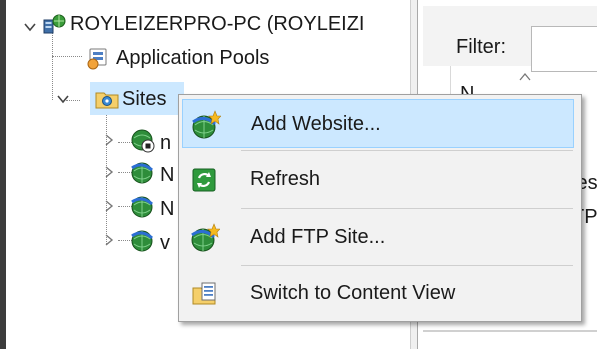 The height and width of the screenshot is (349, 597). Describe the element at coordinates (204, 180) in the screenshot. I see `refresh-icon` at that location.